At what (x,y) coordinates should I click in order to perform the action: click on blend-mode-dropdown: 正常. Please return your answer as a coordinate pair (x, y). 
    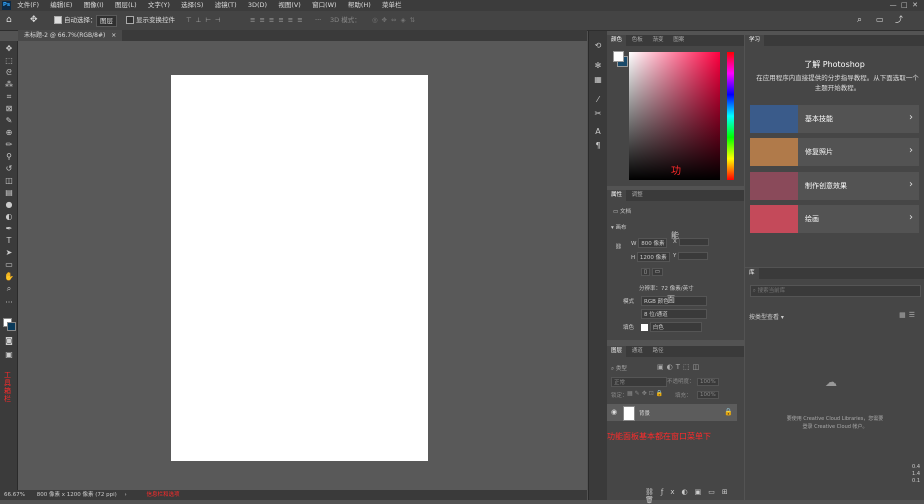
    Looking at the image, I should click on (639, 382).